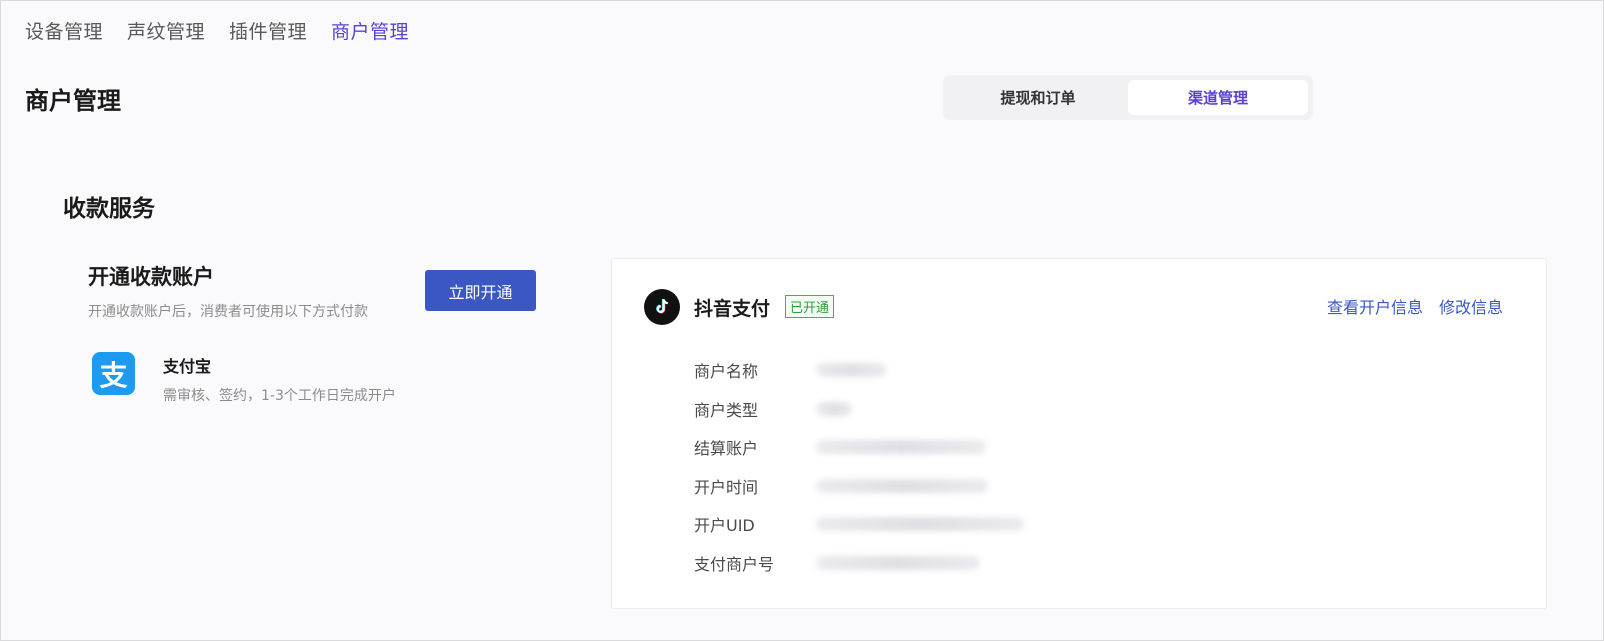 Image resolution: width=1604 pixels, height=641 pixels. Describe the element at coordinates (187, 366) in the screenshot. I see `alipay-name: 支付宝` at that location.